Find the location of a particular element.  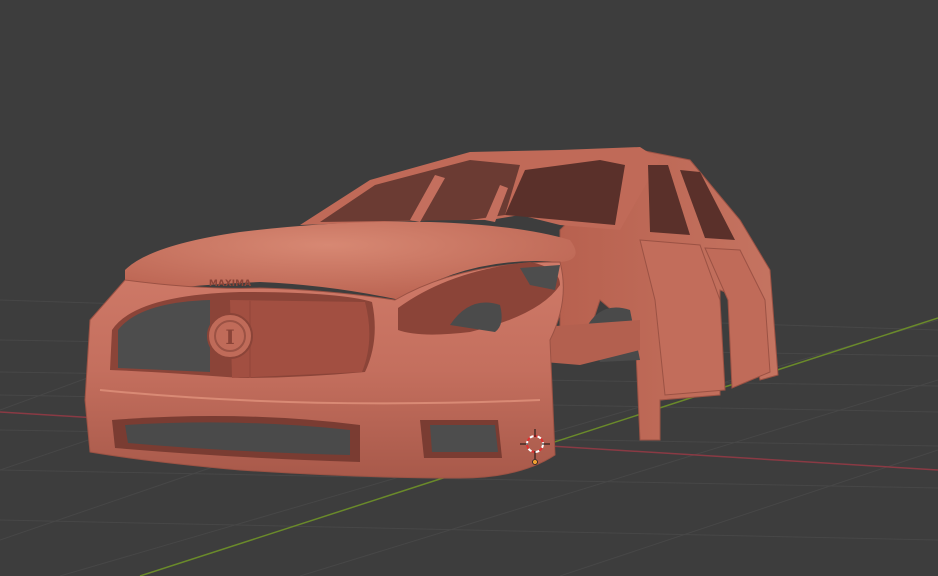

front-emblem: I is located at coordinates (230, 336).